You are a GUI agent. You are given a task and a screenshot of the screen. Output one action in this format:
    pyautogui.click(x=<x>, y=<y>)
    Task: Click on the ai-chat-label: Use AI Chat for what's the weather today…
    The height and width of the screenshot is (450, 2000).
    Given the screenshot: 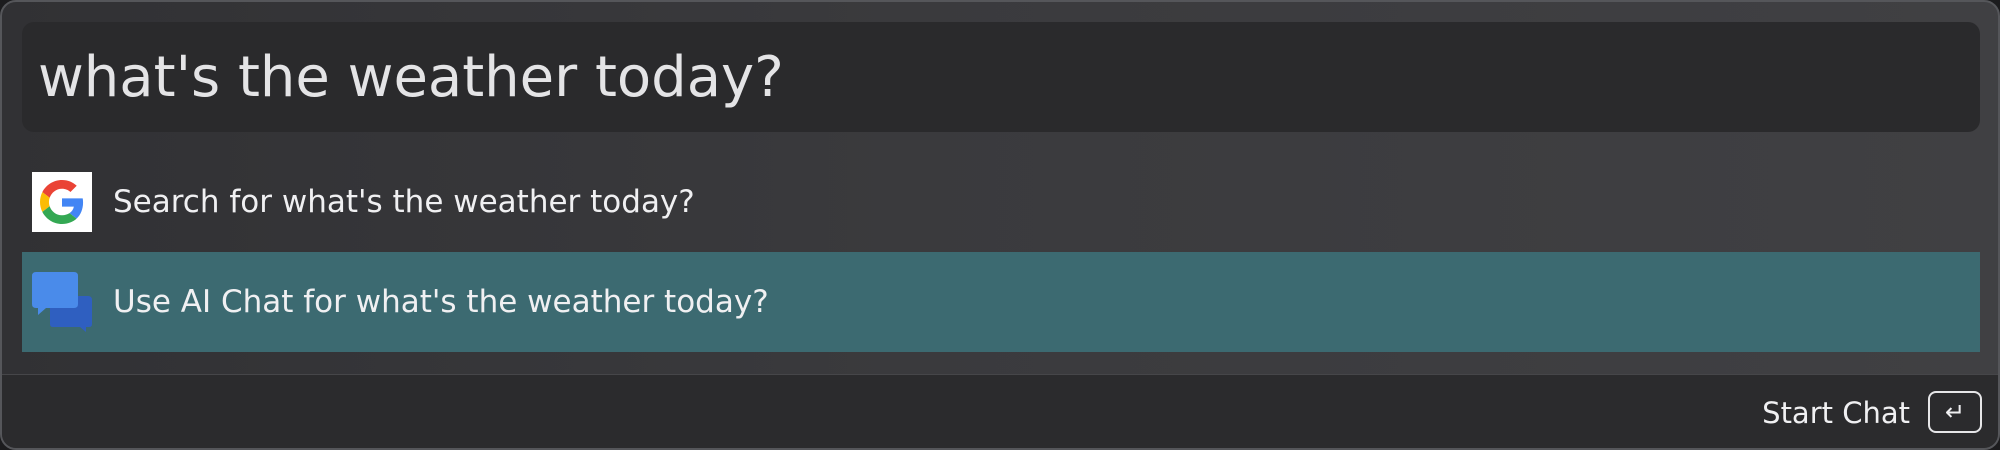 What is the action you would take?
    pyautogui.click(x=441, y=302)
    